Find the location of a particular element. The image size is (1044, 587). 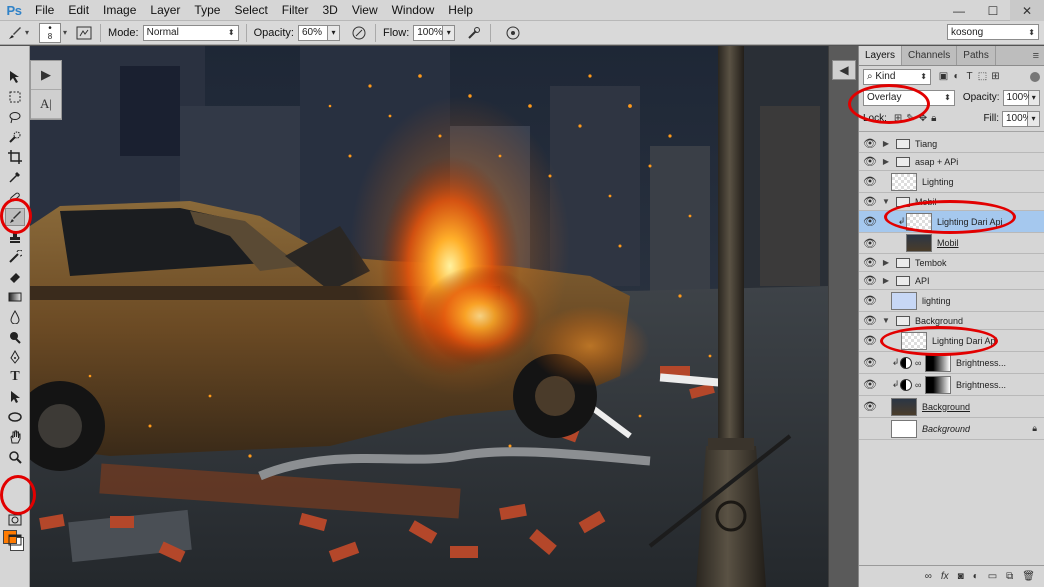

menu-edit: Edit is located at coordinates (78, 10).